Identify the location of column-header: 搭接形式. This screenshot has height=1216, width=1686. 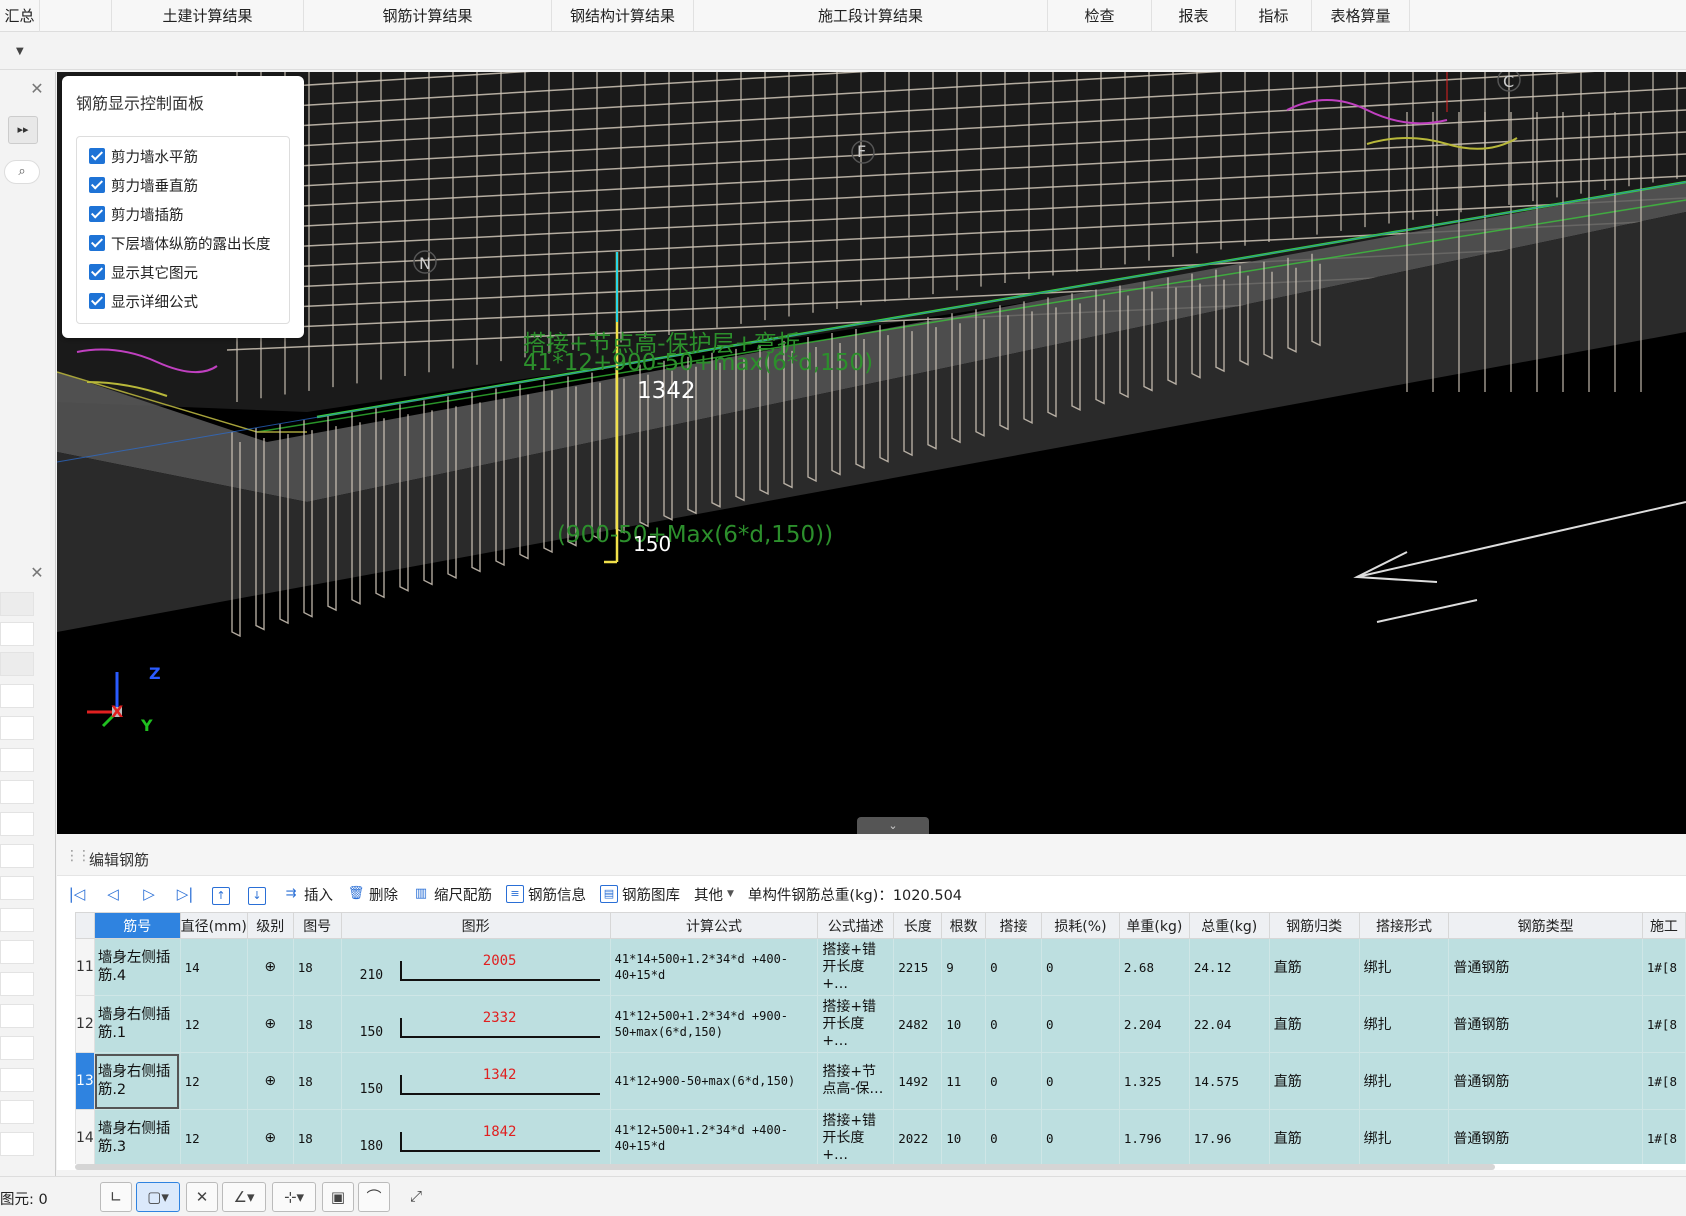
(1404, 925).